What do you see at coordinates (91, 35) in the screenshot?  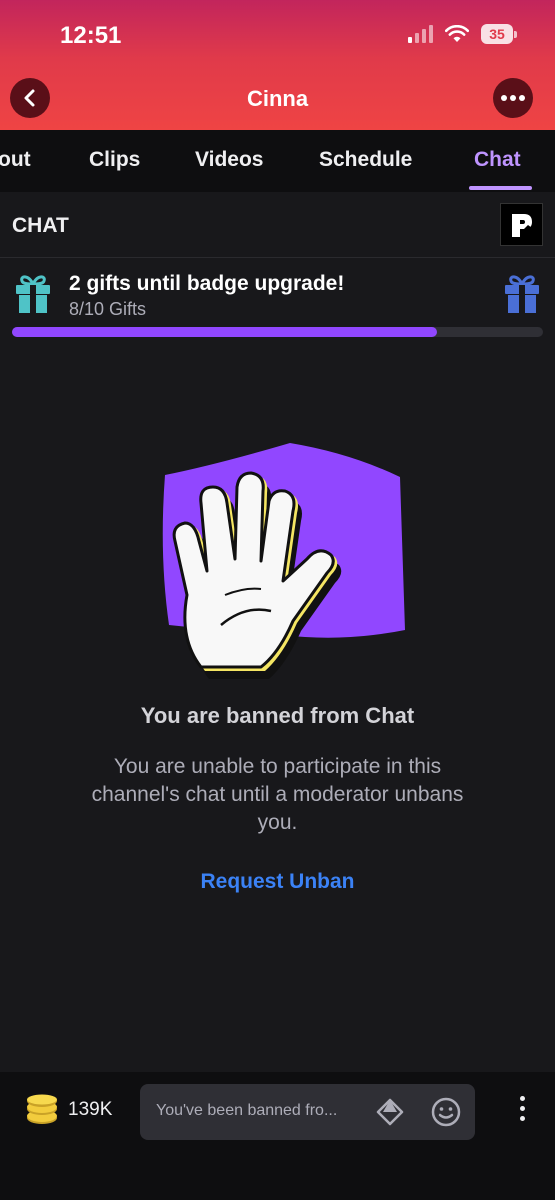 I see `status-time: 12:51` at bounding box center [91, 35].